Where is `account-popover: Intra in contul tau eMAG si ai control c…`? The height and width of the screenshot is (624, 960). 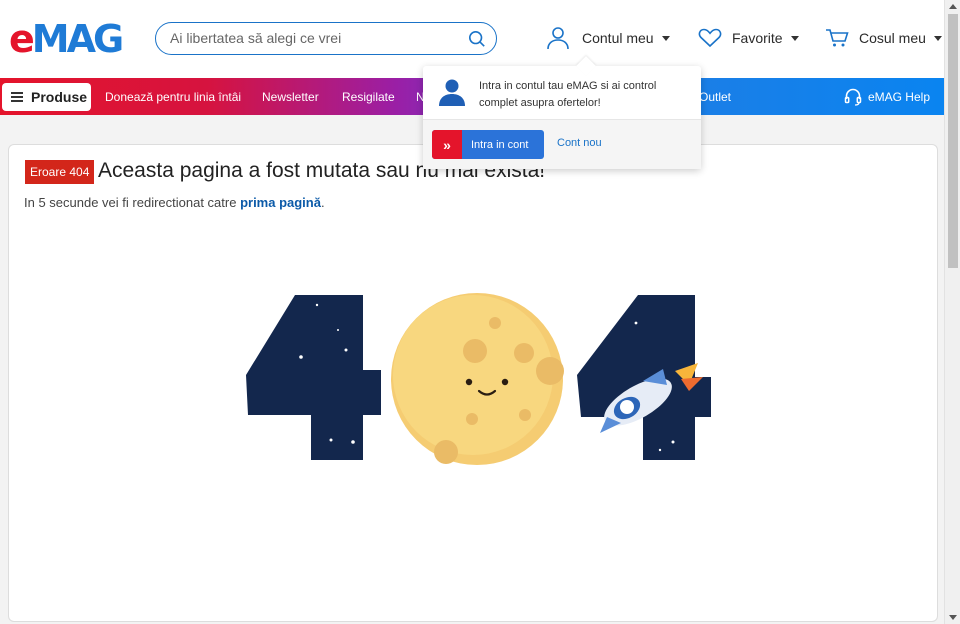
account-popover: Intra in contul tau eMAG si ai control c… is located at coordinates (562, 117).